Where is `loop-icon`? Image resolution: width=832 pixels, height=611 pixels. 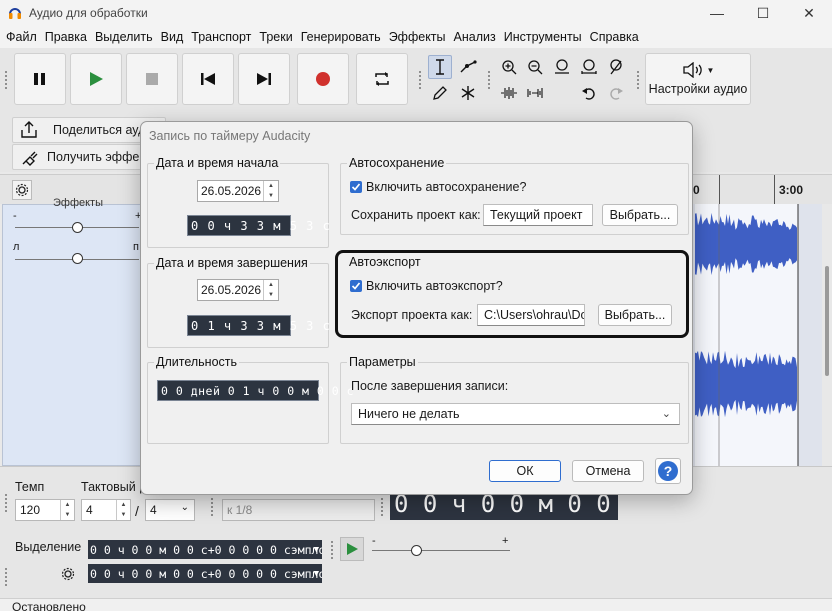
loop-icon is located at coordinates (382, 79).